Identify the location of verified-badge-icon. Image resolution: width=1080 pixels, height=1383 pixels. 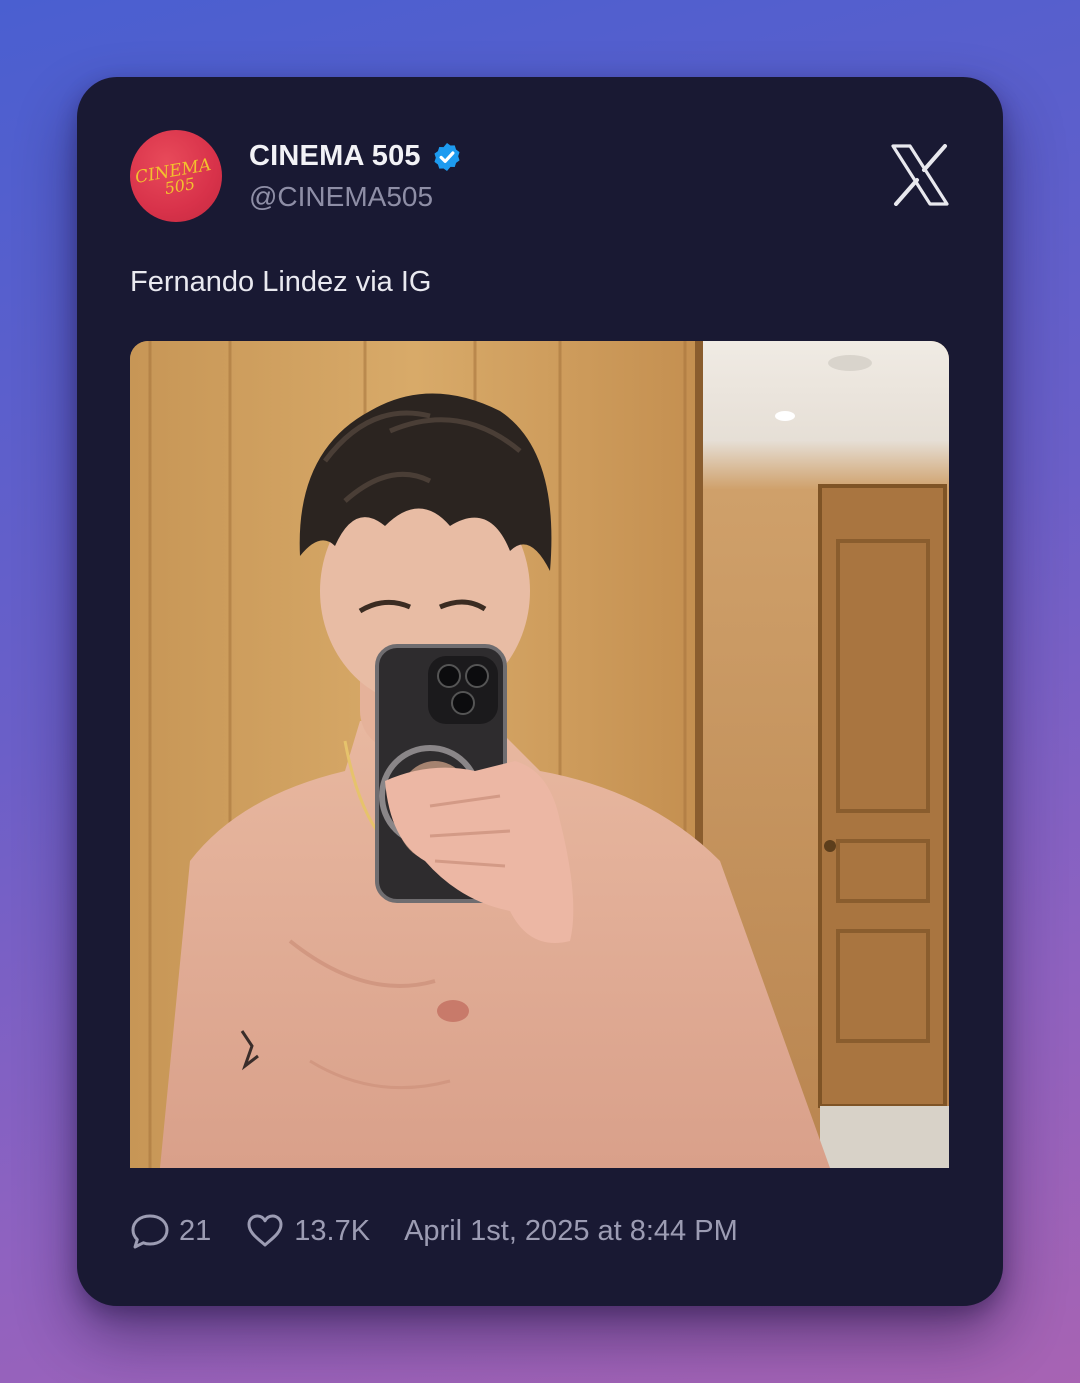
(447, 156).